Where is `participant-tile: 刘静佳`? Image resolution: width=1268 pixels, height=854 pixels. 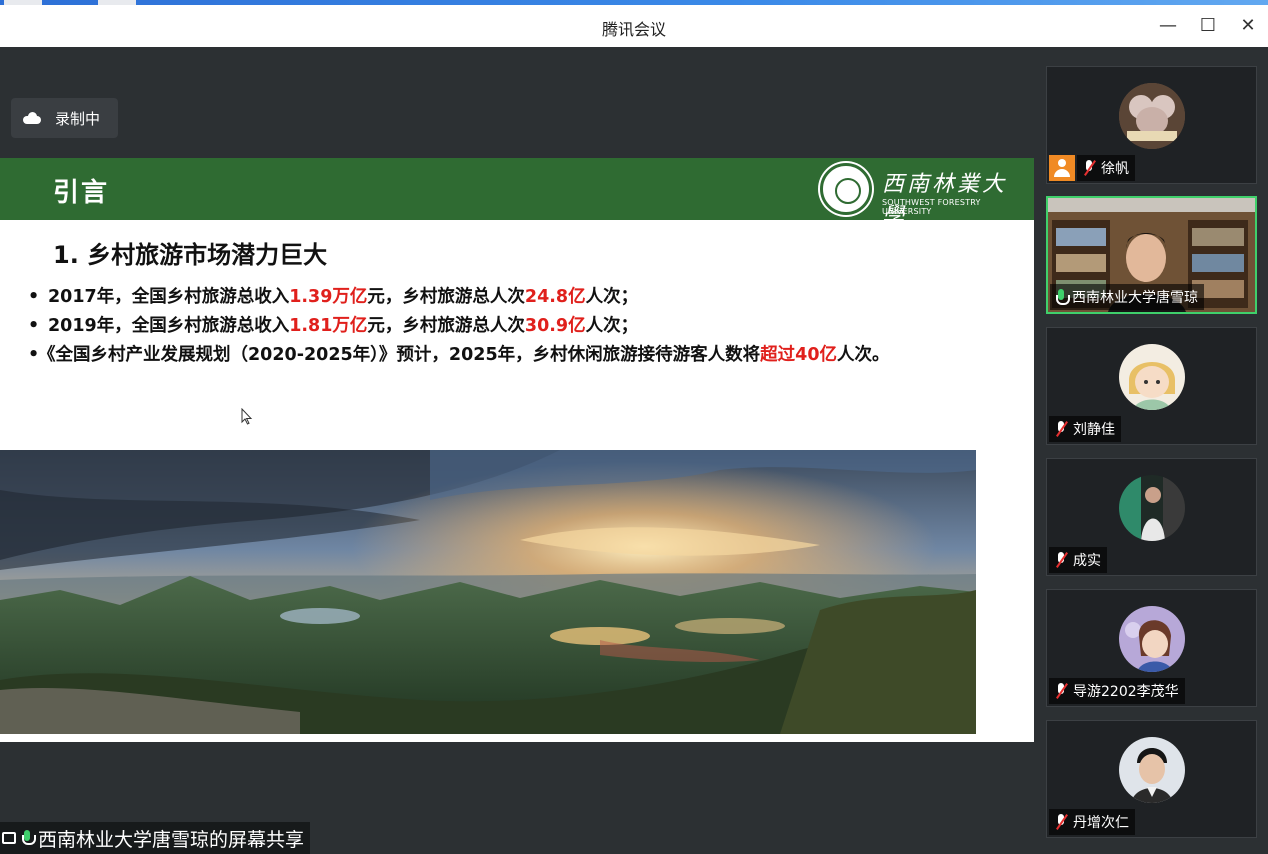 participant-tile: 刘静佳 is located at coordinates (1151, 386).